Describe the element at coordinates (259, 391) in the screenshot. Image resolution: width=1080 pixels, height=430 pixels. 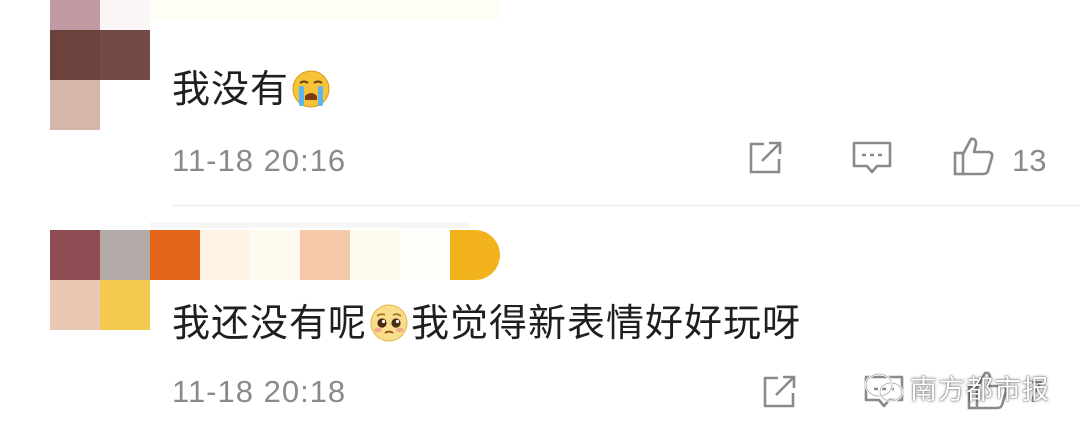
I see `comment-timestamp: 11-18 20:18` at that location.